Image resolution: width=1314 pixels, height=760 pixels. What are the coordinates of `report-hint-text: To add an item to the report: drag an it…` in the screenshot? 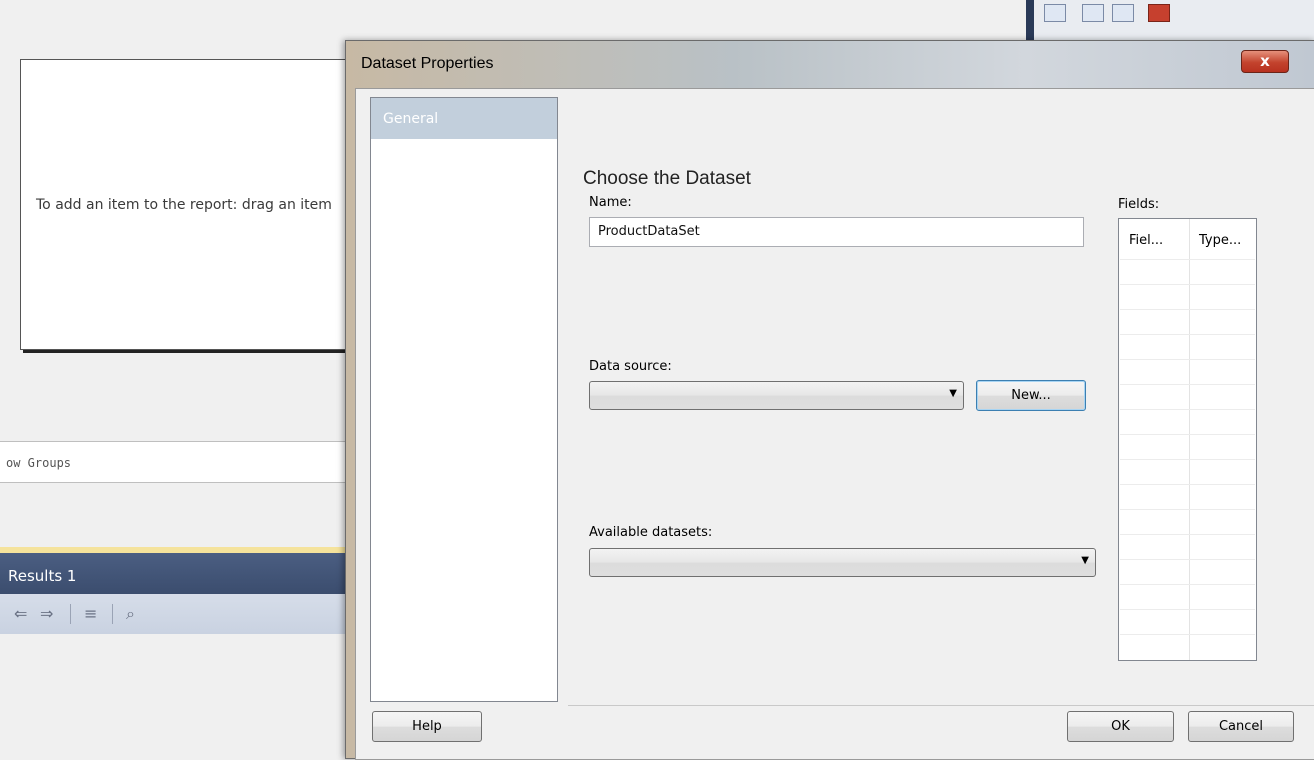 It's located at (184, 205).